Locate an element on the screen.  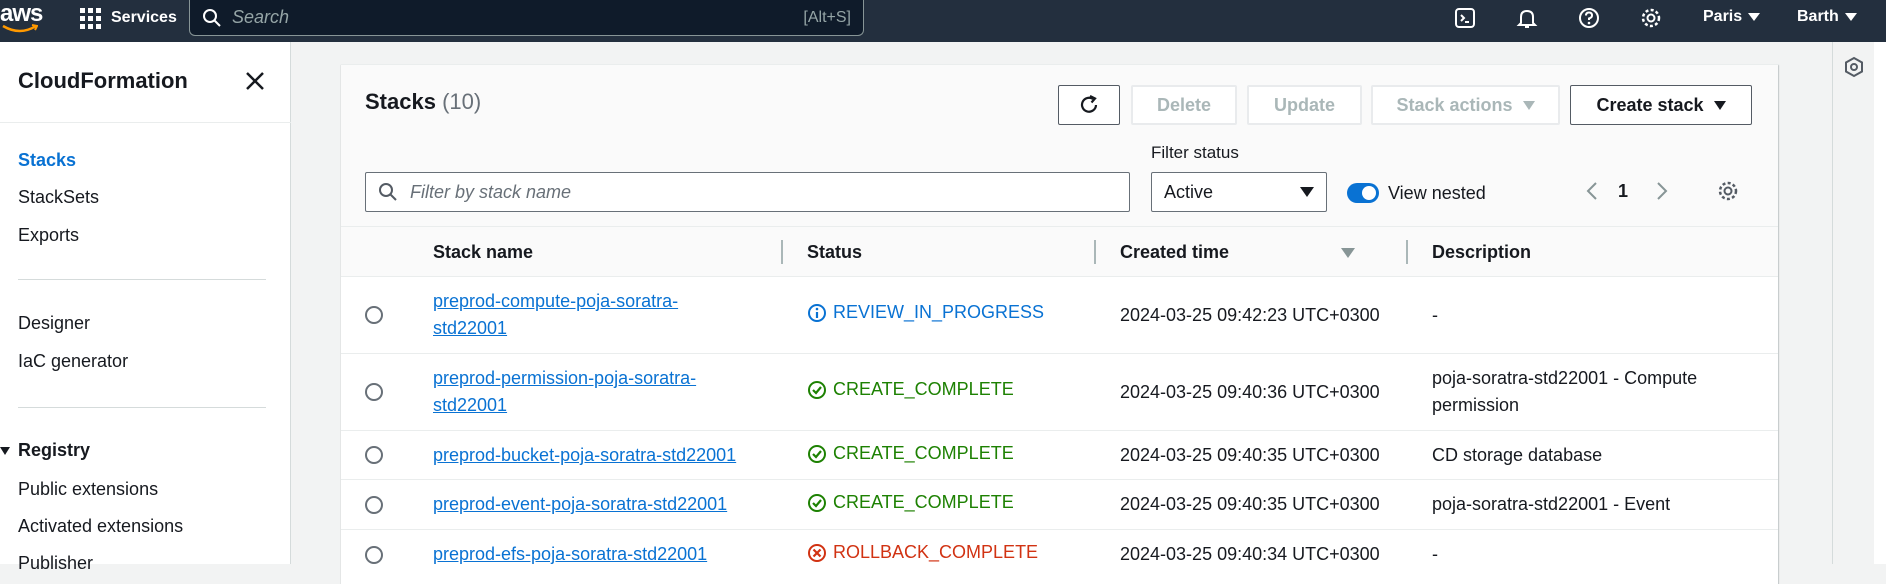
chevron-left-icon is located at coordinates (1591, 191).